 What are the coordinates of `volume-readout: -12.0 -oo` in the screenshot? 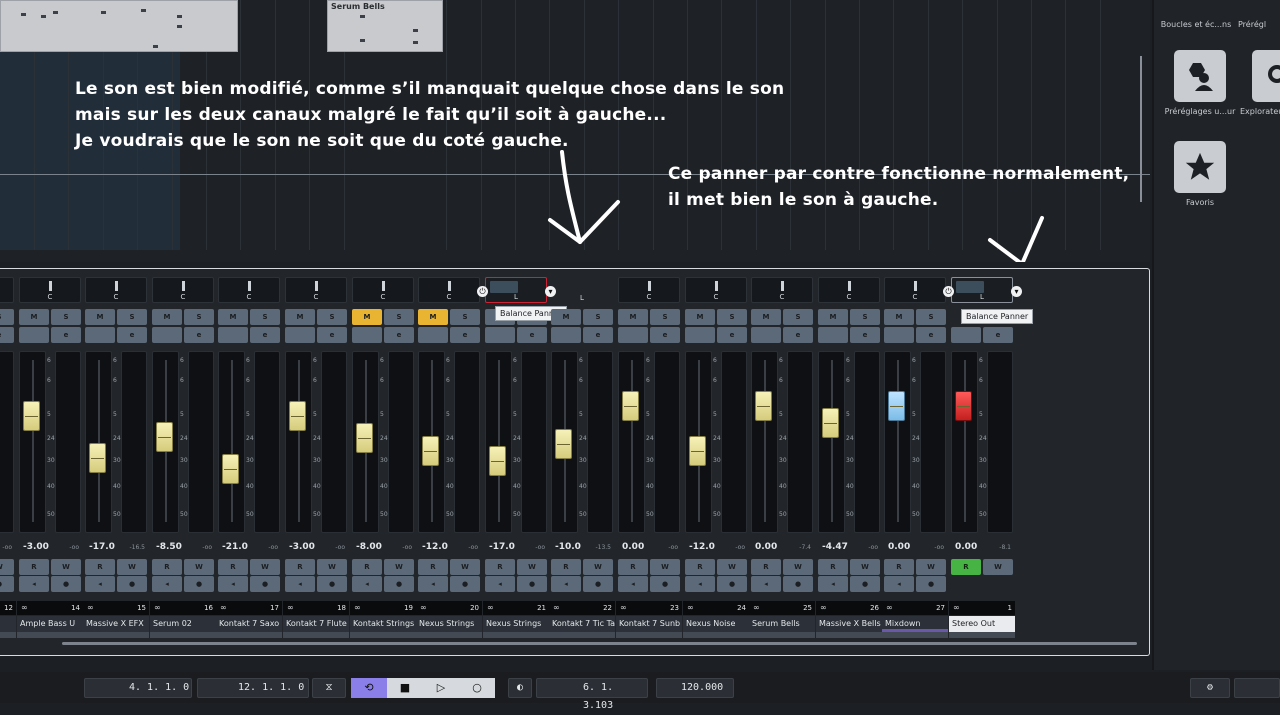 It's located at (449, 548).